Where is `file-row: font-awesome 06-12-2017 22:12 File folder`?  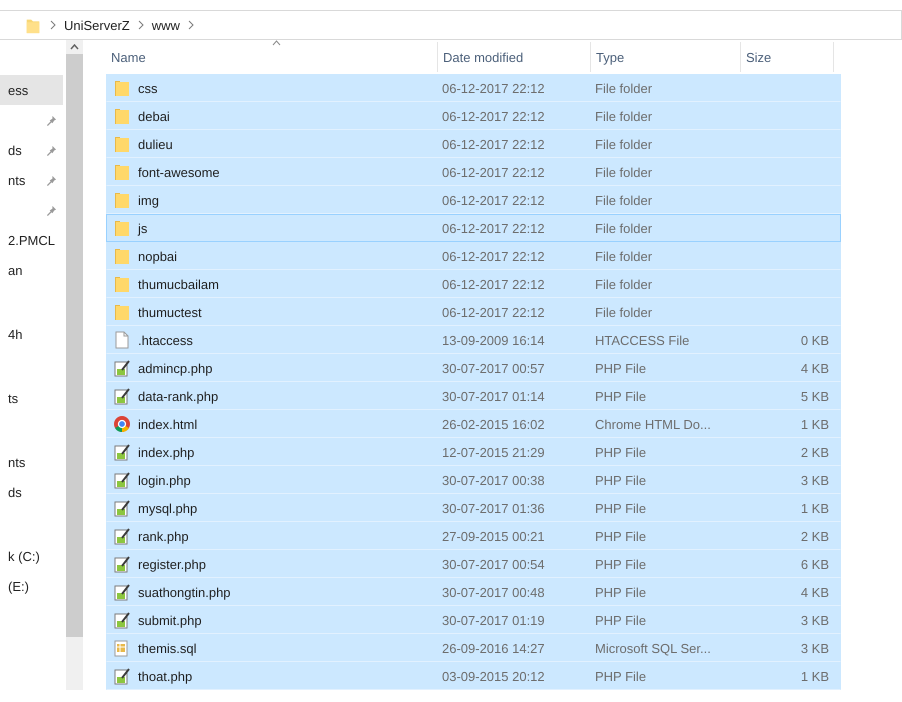
file-row: font-awesome 06-12-2017 22:12 File folder is located at coordinates (473, 172).